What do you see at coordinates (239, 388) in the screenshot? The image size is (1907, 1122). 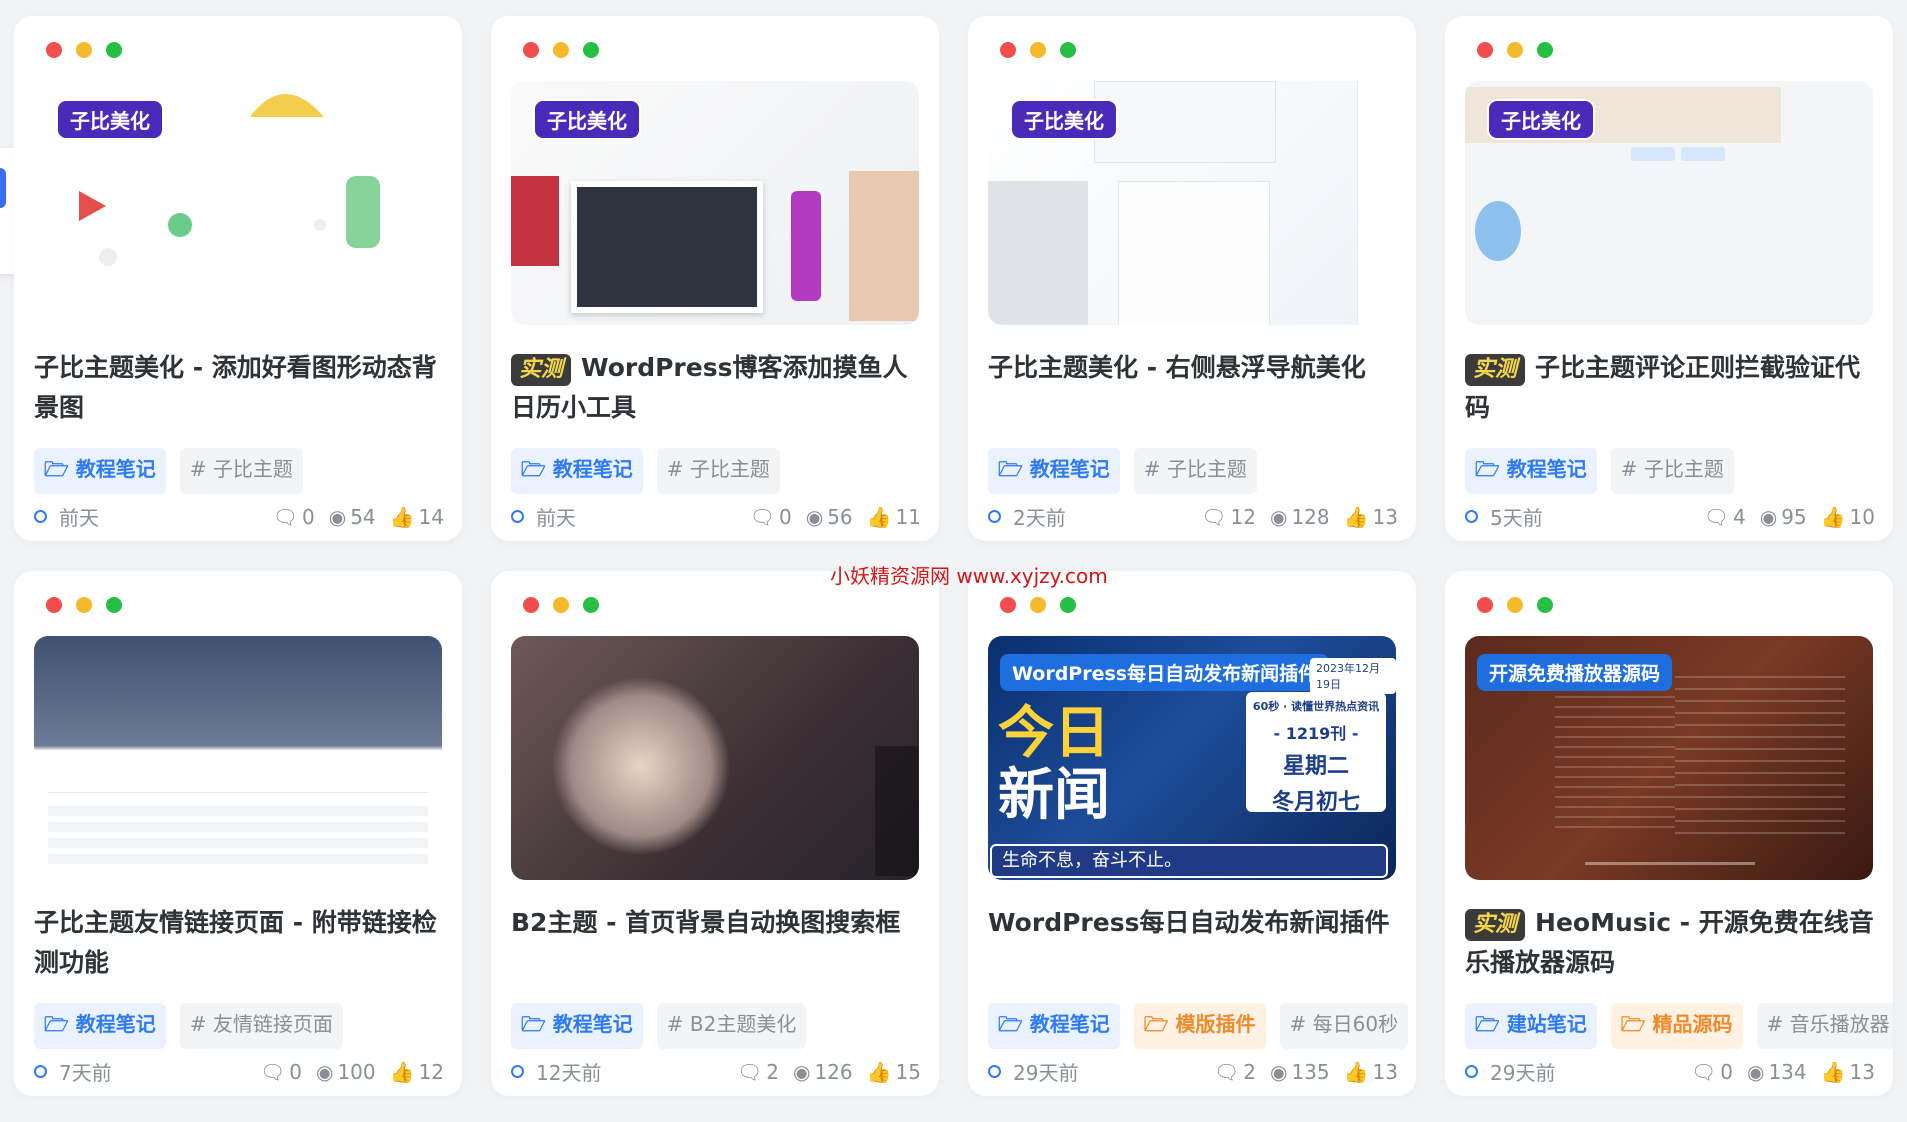 I see `post-title: 子比主题美化 - 添加好看图形动态背景图` at bounding box center [239, 388].